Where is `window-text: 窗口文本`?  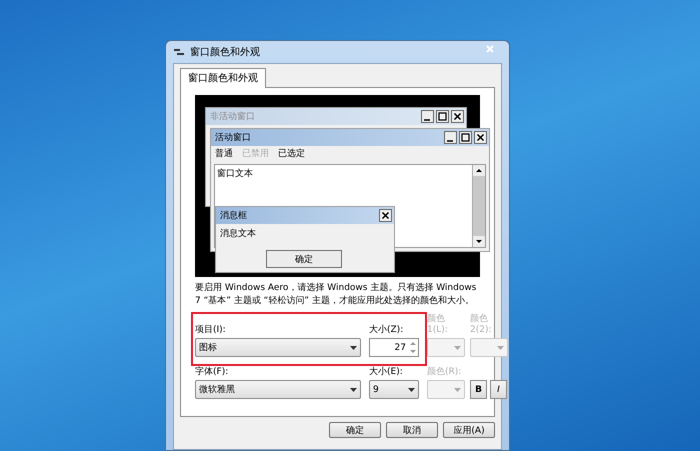
window-text: 窗口文本 is located at coordinates (235, 174).